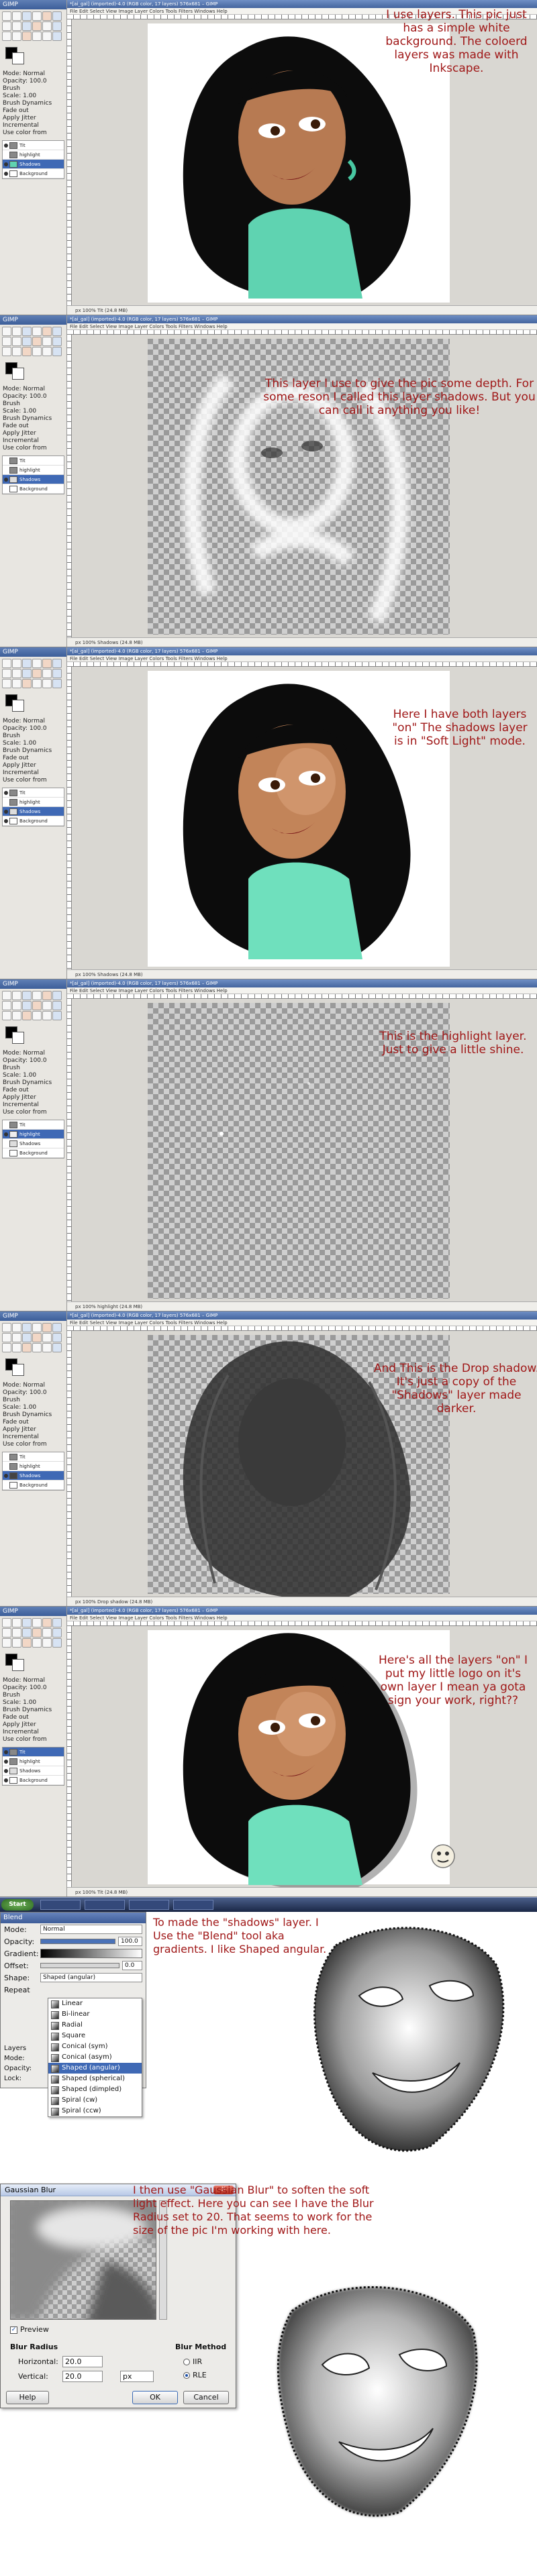 This screenshot has height=2576, width=537. I want to click on gradient-swatch, so click(91, 1953).